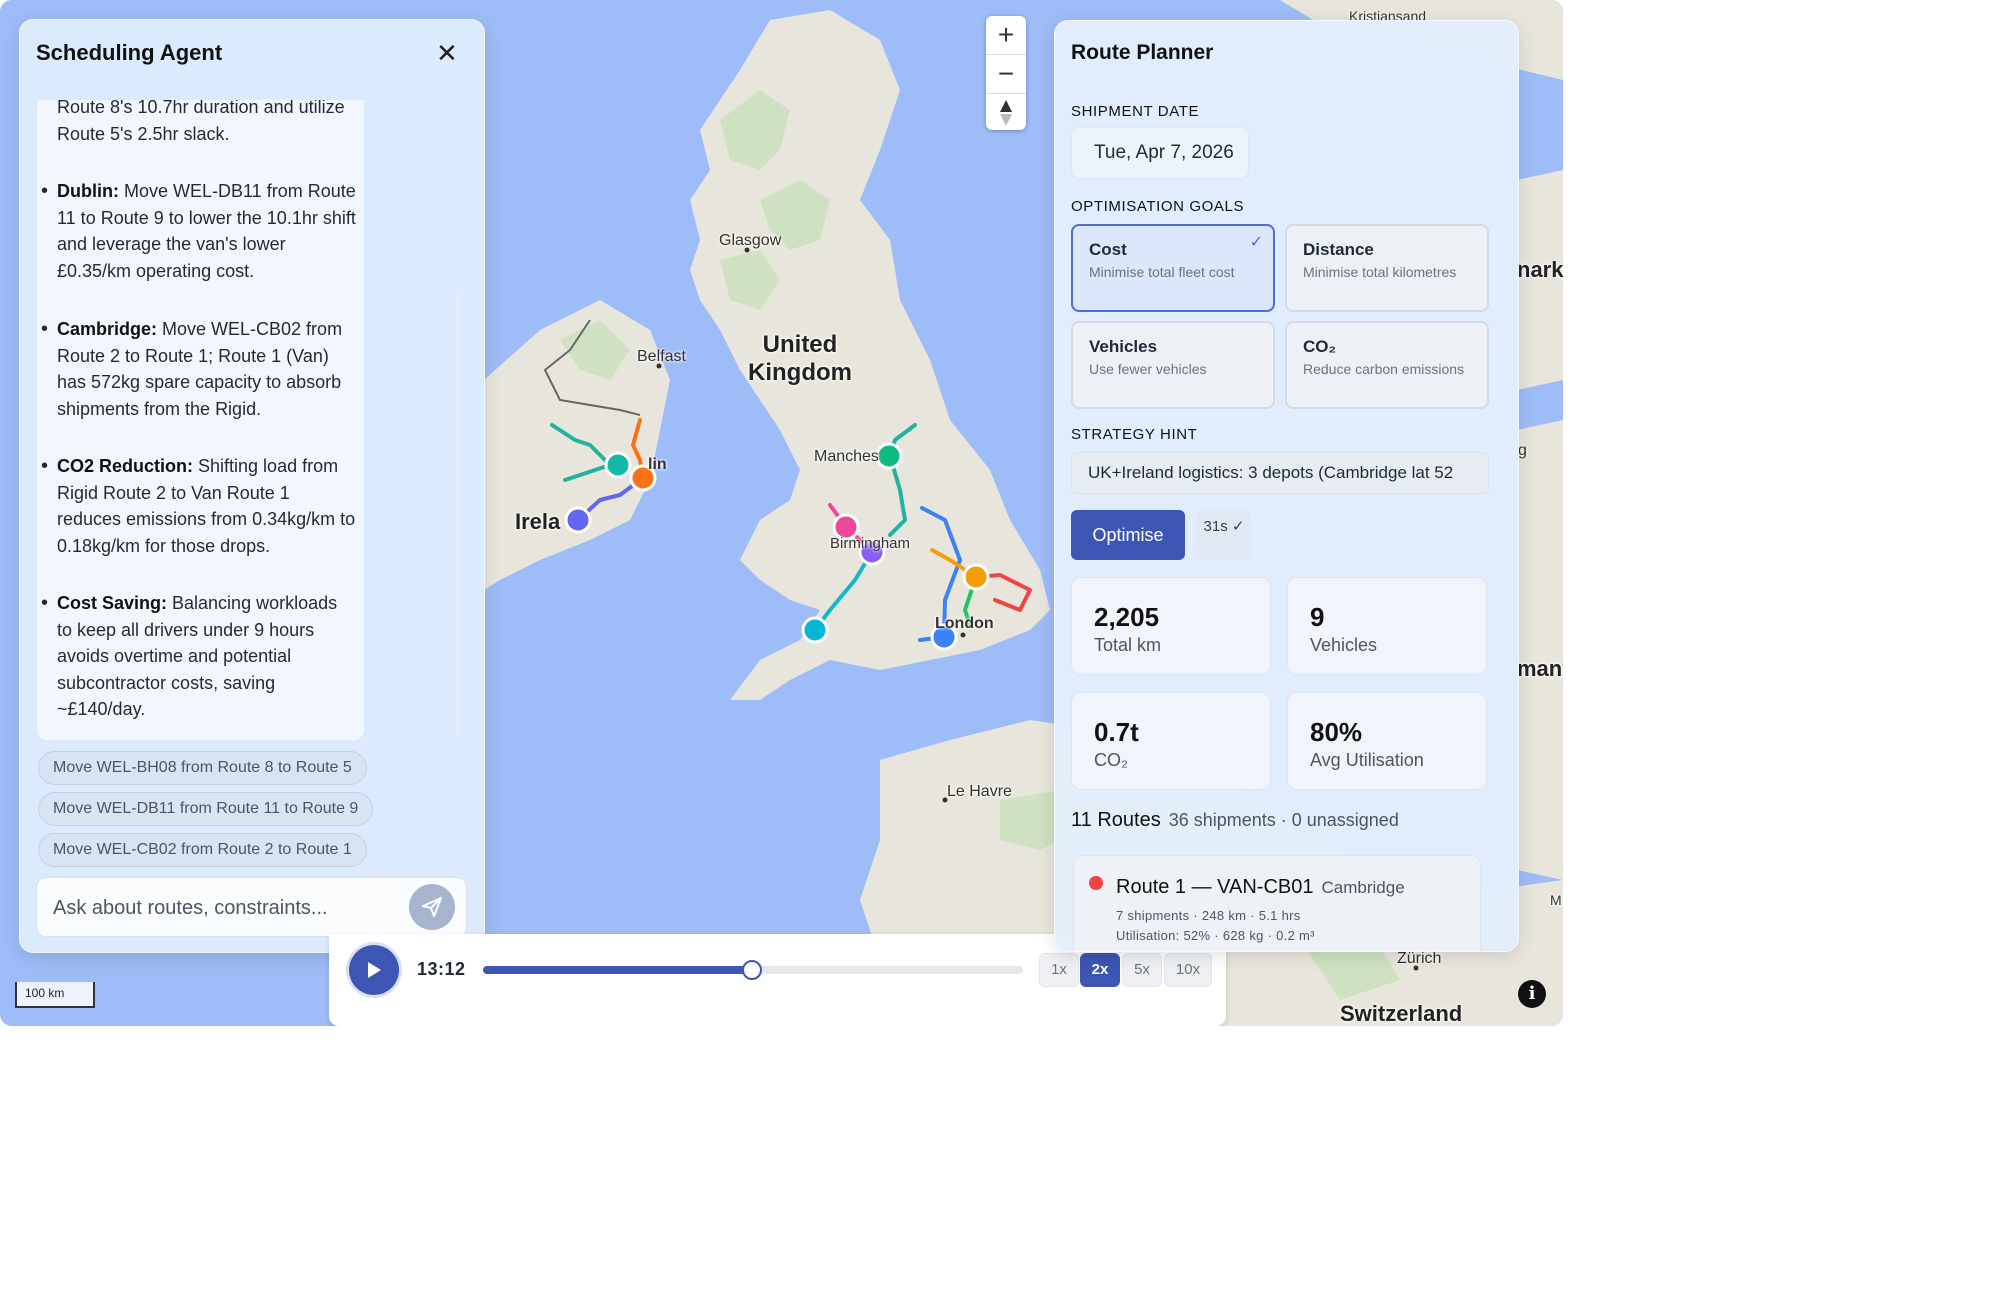 The width and height of the screenshot is (2000, 1307). Describe the element at coordinates (1116, 820) in the screenshot. I see `routes-count: 11 Routes` at that location.